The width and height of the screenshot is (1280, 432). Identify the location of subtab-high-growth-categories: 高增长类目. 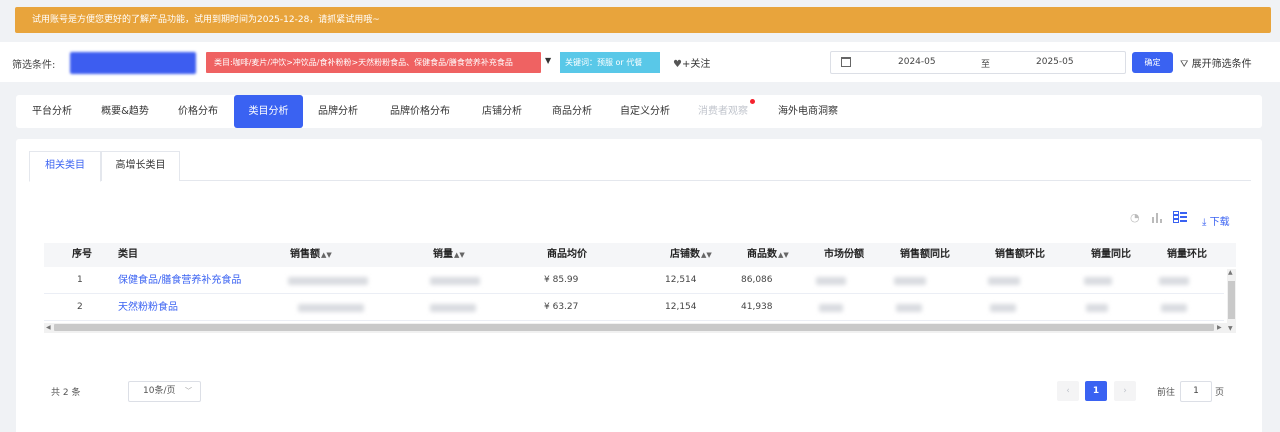
(140, 166).